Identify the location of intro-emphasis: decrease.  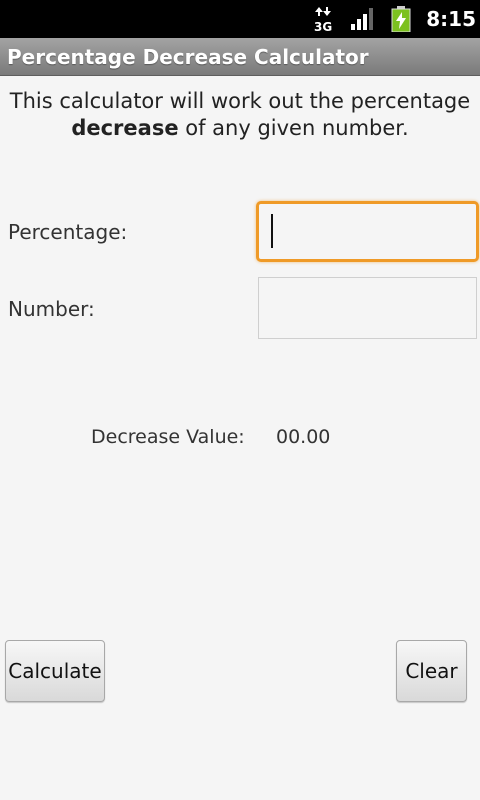
(125, 128).